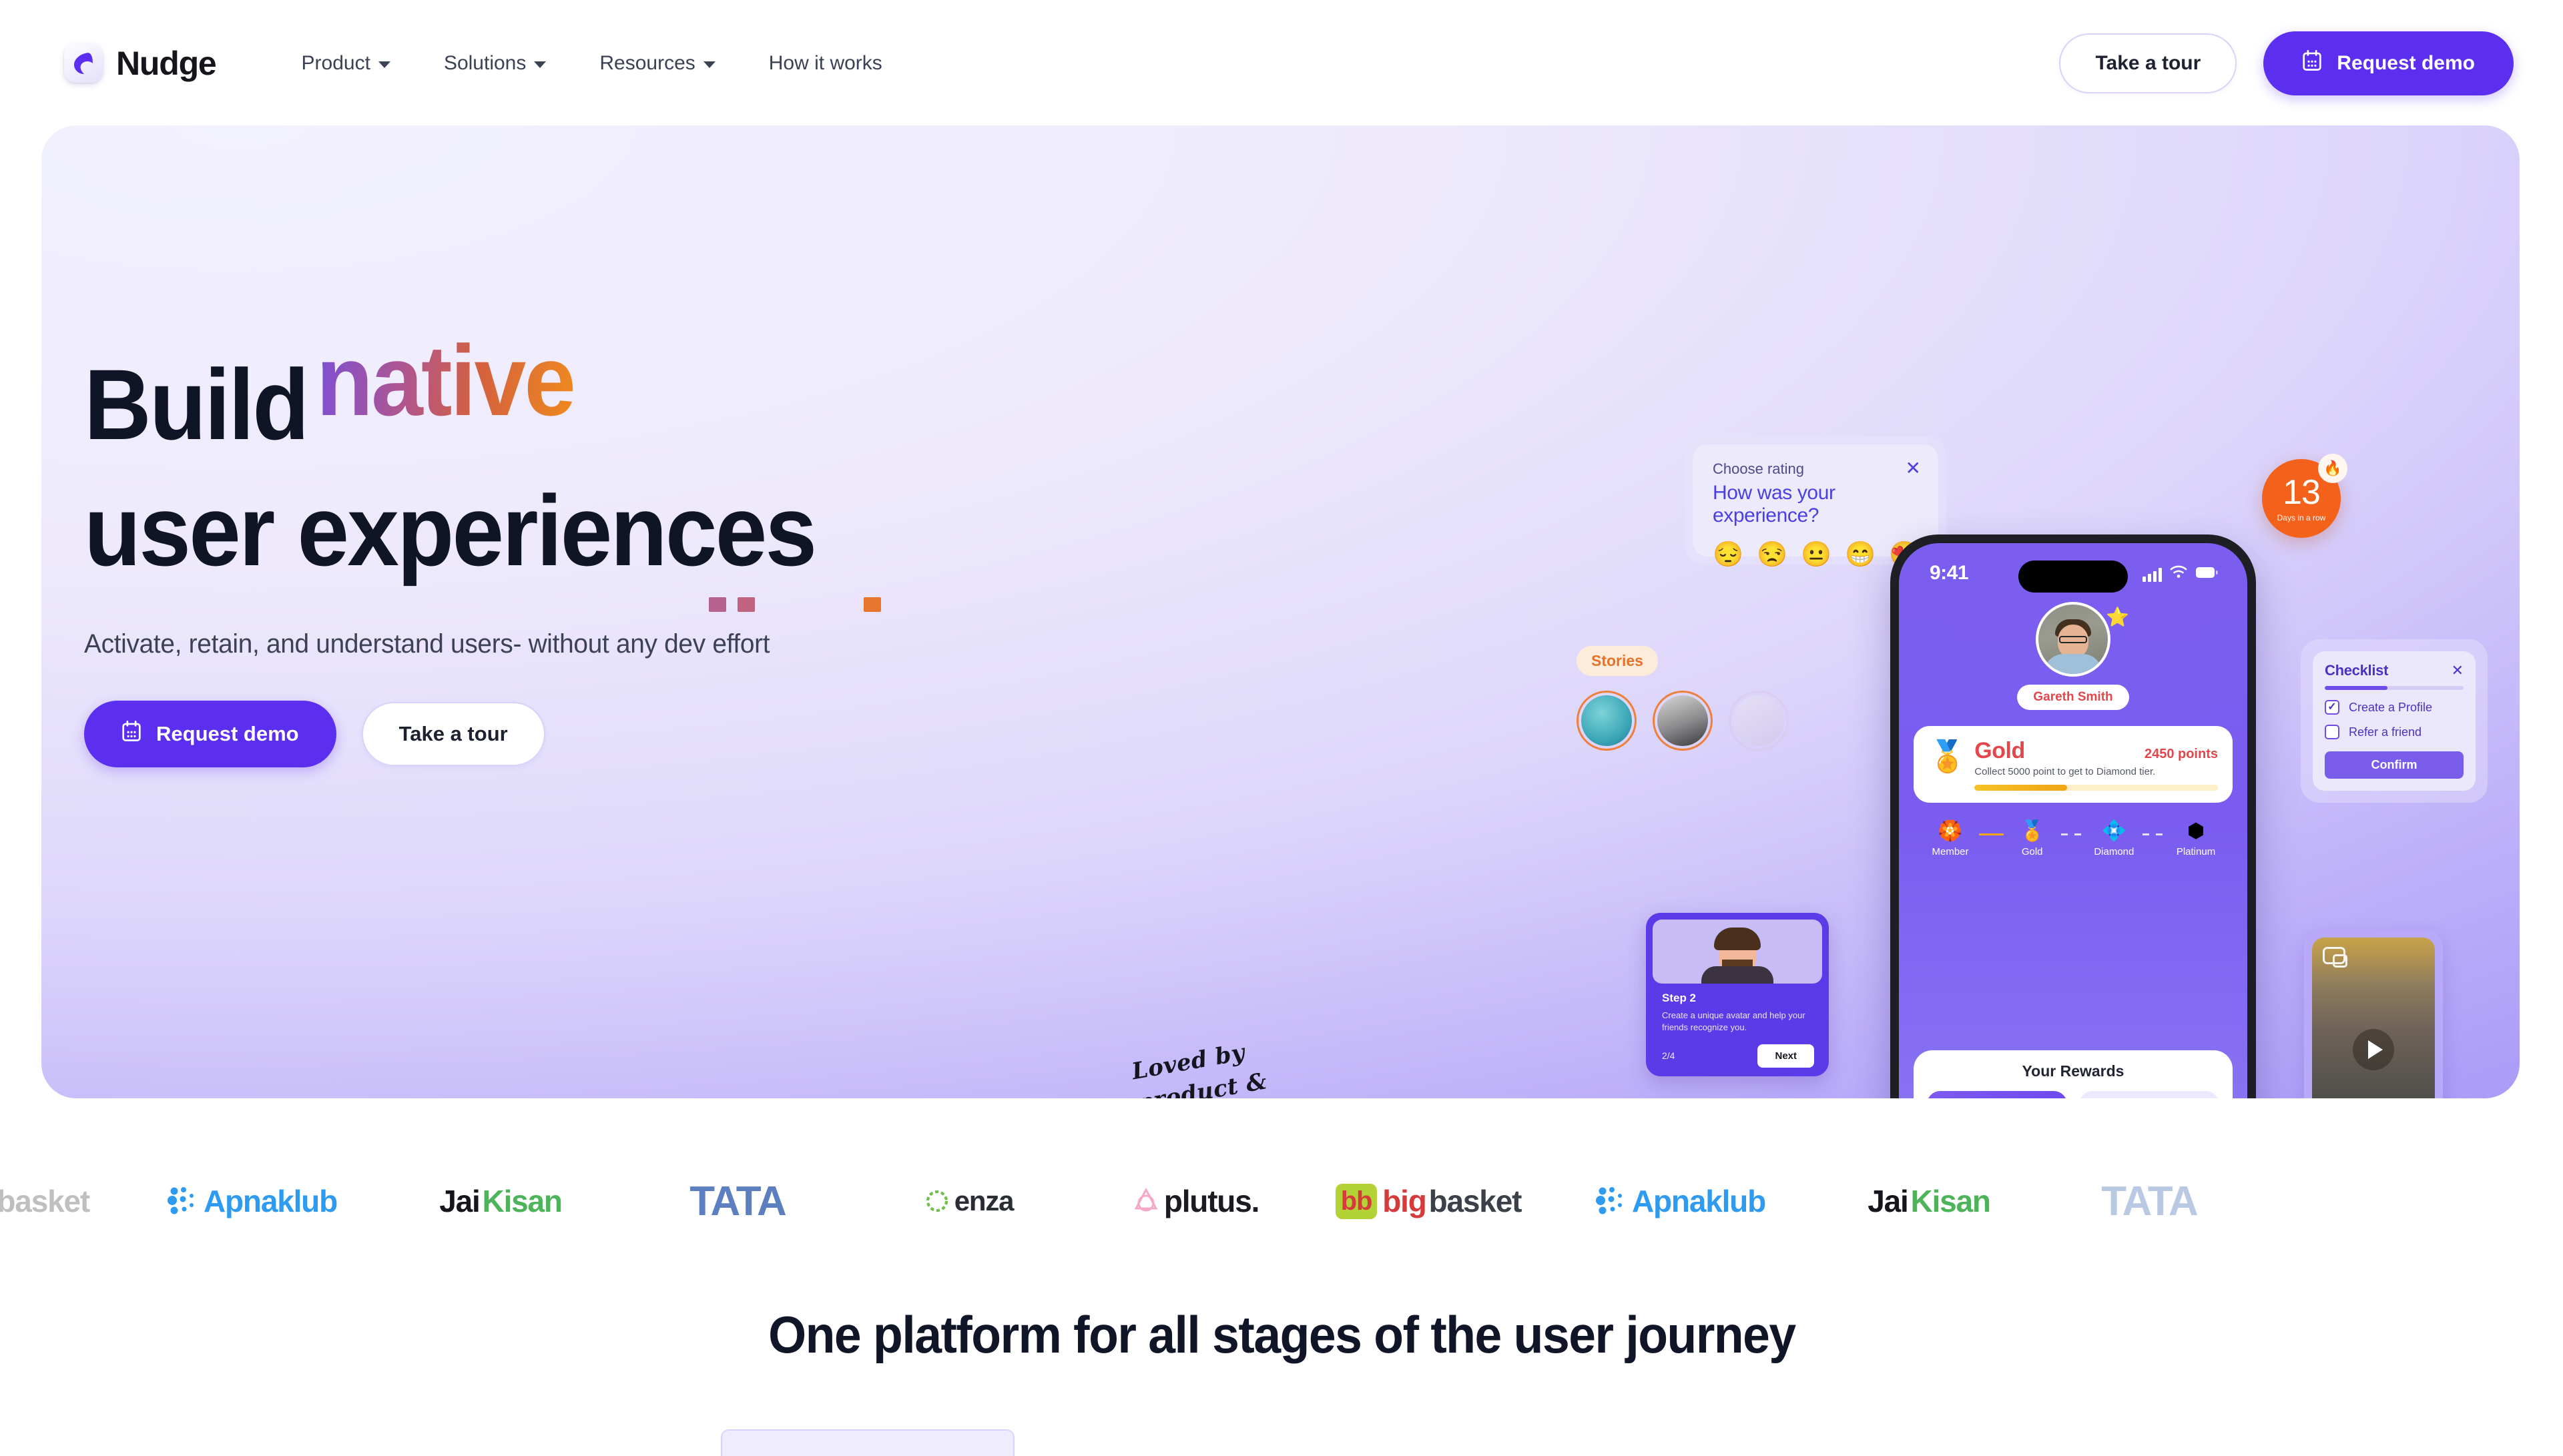 This screenshot has height=1456, width=2563. What do you see at coordinates (1950, 851) in the screenshot?
I see `tier-step-label: Member` at bounding box center [1950, 851].